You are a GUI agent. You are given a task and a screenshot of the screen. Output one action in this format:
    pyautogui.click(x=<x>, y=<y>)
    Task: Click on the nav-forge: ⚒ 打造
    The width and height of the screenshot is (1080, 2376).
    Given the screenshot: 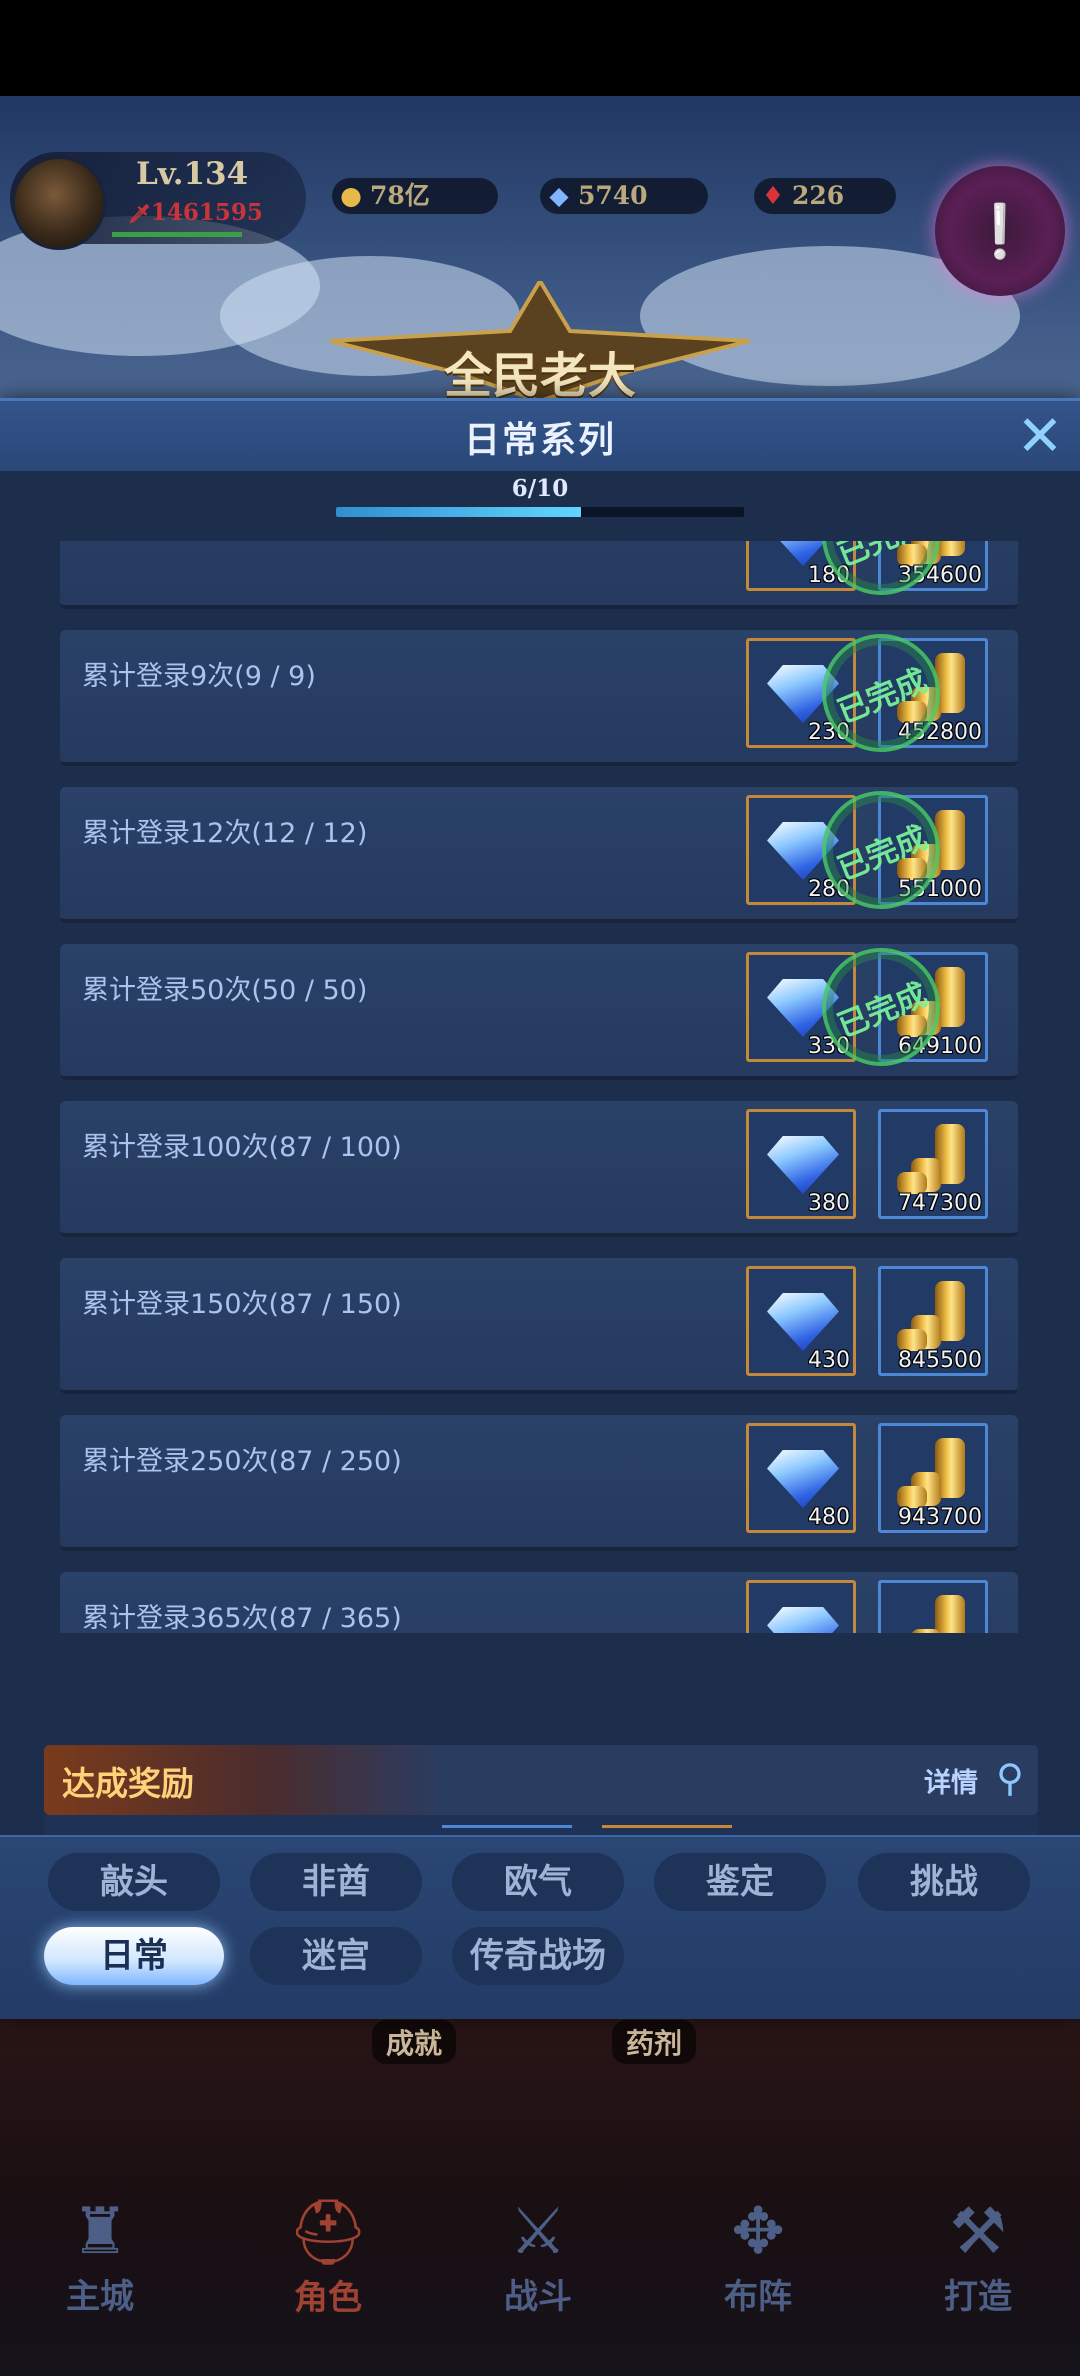 What is the action you would take?
    pyautogui.click(x=978, y=2256)
    